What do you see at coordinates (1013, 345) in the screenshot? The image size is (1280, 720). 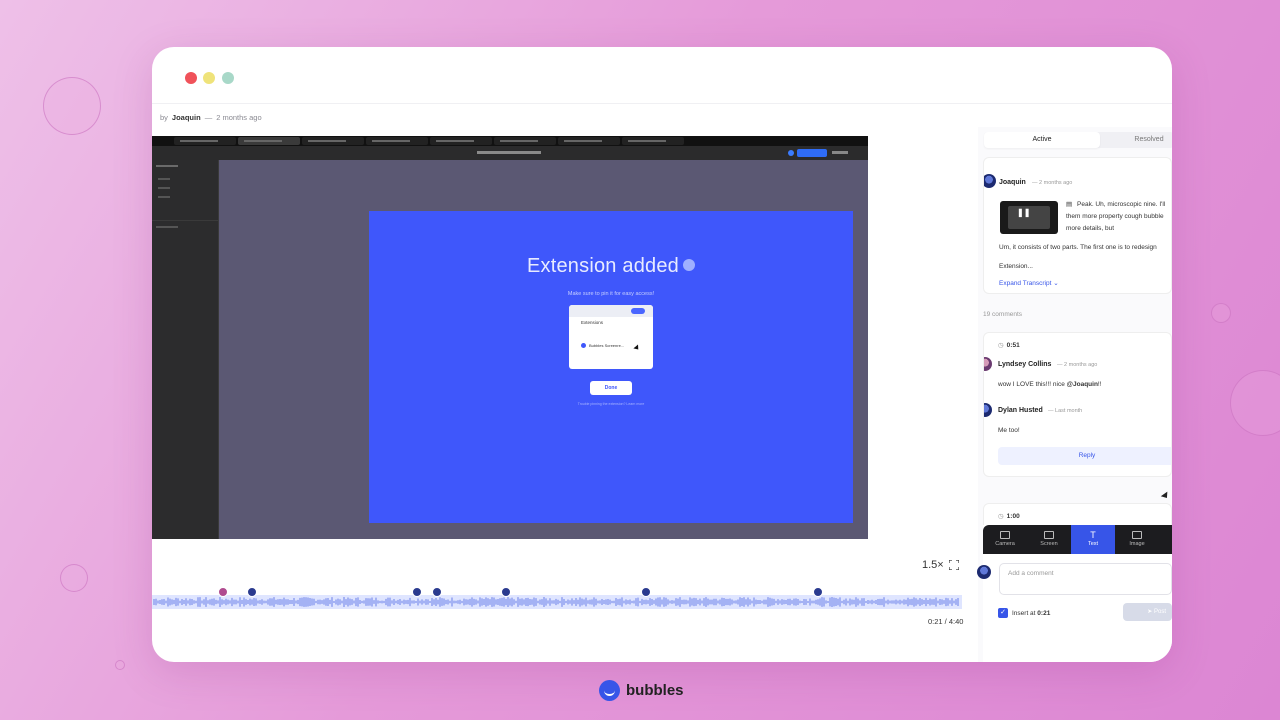 I see `thread-time: 0:51` at bounding box center [1013, 345].